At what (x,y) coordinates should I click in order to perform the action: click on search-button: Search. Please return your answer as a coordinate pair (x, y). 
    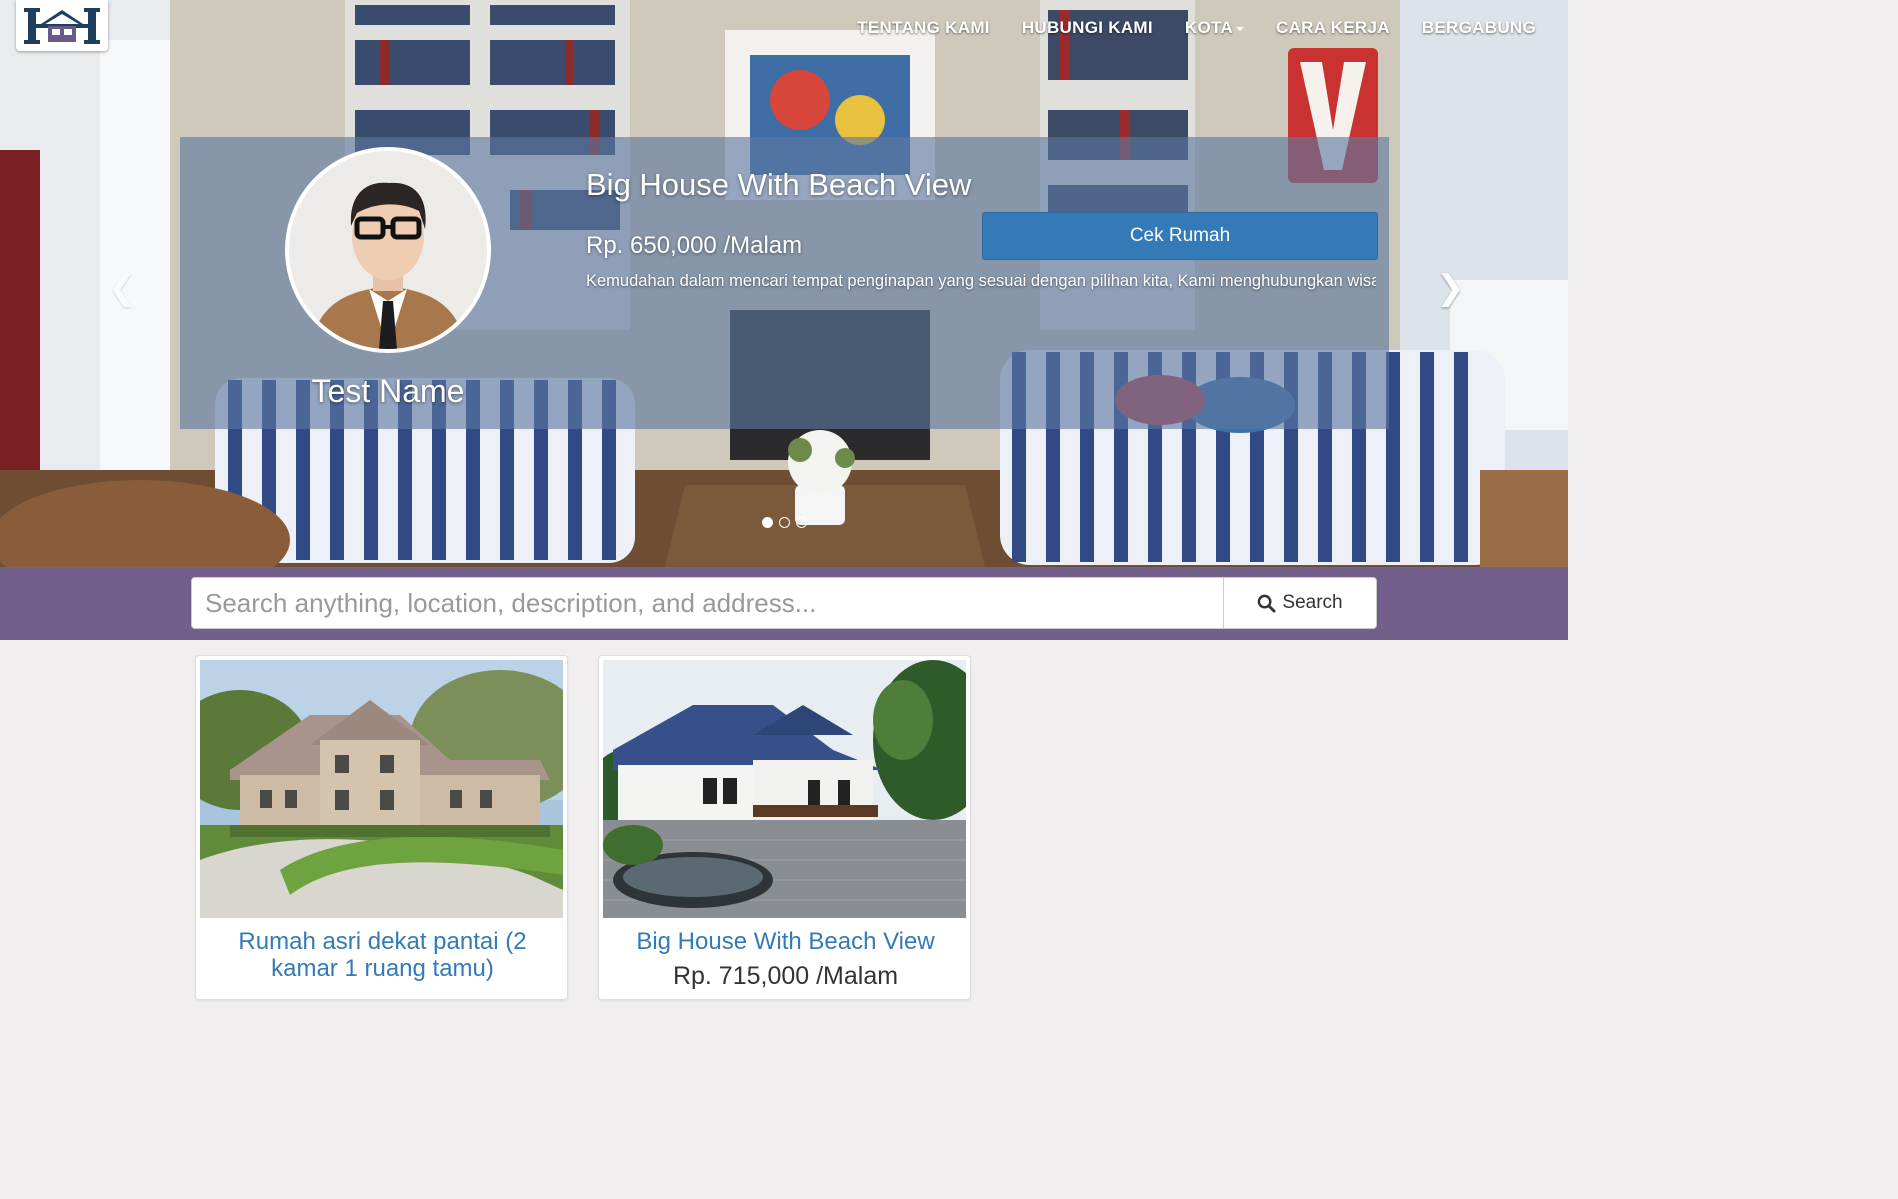
    Looking at the image, I should click on (1300, 603).